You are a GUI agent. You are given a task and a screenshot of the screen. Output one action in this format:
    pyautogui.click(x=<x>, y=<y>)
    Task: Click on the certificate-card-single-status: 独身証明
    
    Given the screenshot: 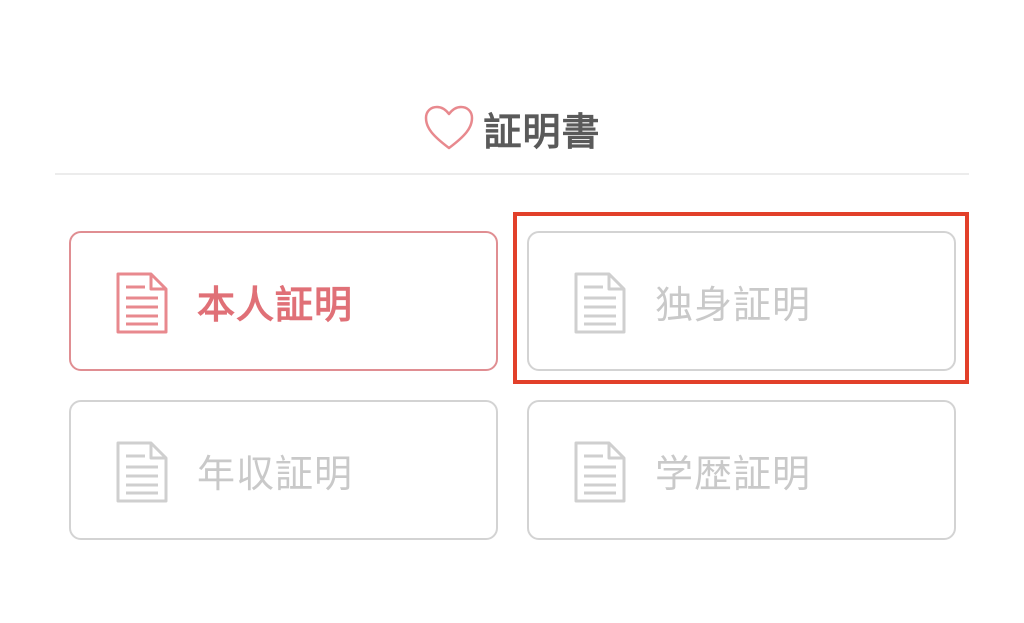 What is the action you would take?
    pyautogui.click(x=741, y=301)
    